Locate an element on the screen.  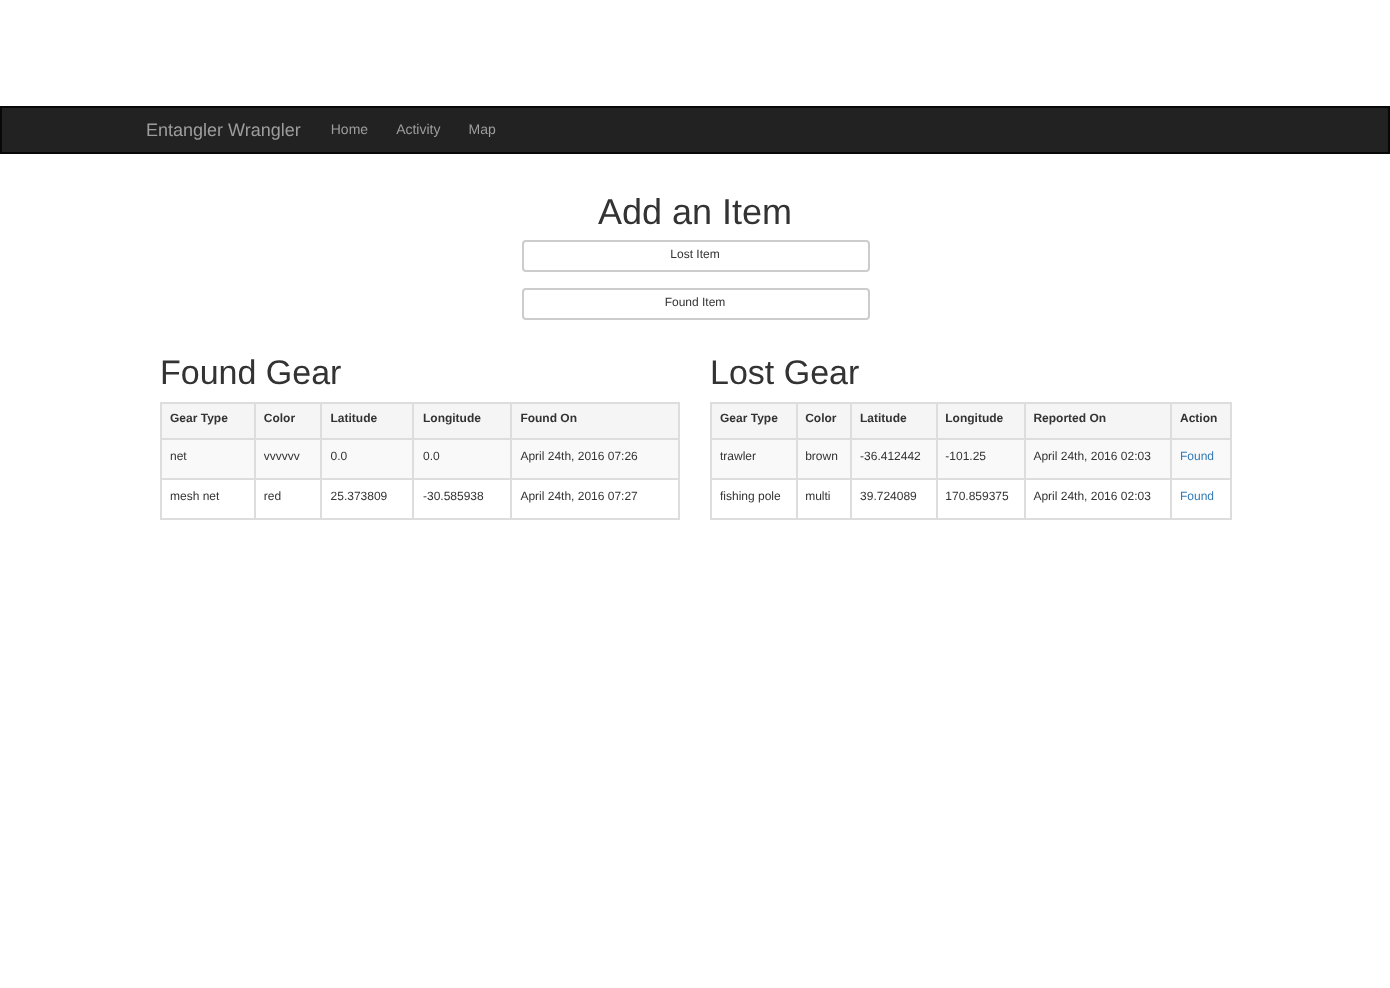
found-gear-heading: Found Gear is located at coordinates (252, 374).